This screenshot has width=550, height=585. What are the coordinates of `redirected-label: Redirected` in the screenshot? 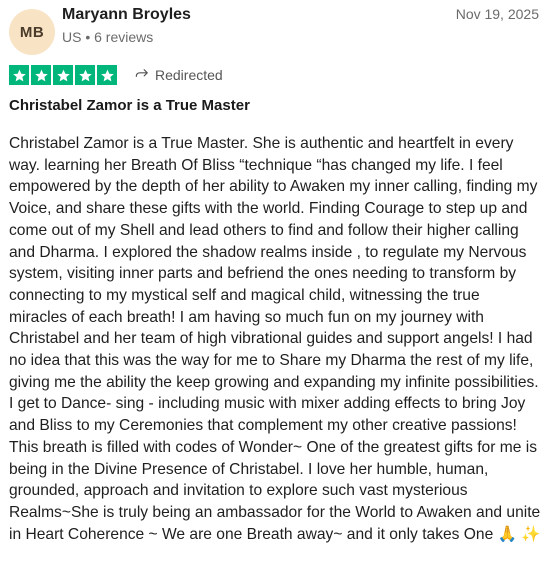 It's located at (189, 75).